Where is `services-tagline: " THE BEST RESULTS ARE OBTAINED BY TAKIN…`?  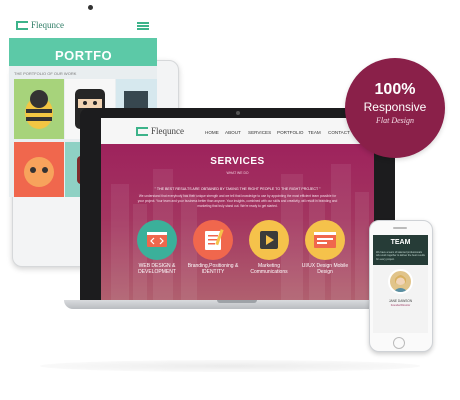
services-tagline: " THE BEST RESULTS ARE OBTAINED BY TAKIN… is located at coordinates (237, 189).